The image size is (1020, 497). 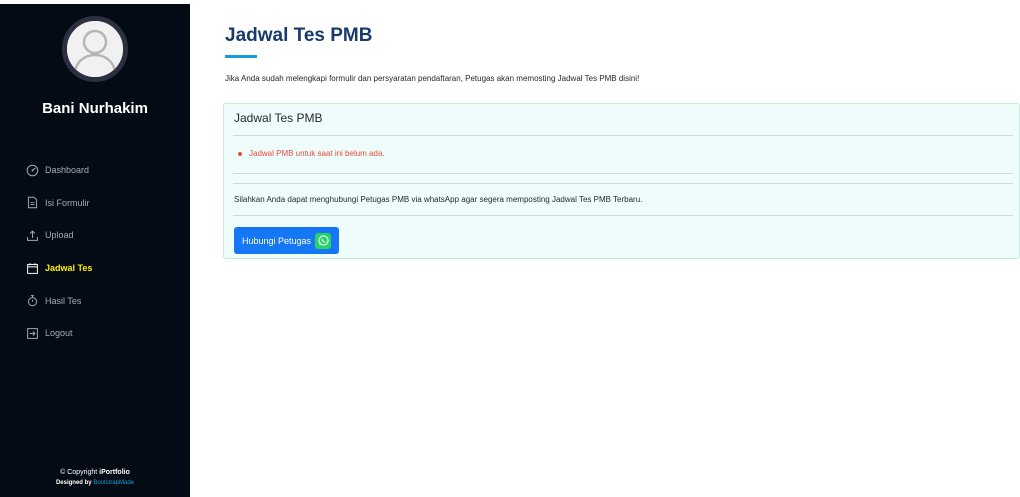 I want to click on copyright-brand: iPortfolio, so click(x=114, y=472).